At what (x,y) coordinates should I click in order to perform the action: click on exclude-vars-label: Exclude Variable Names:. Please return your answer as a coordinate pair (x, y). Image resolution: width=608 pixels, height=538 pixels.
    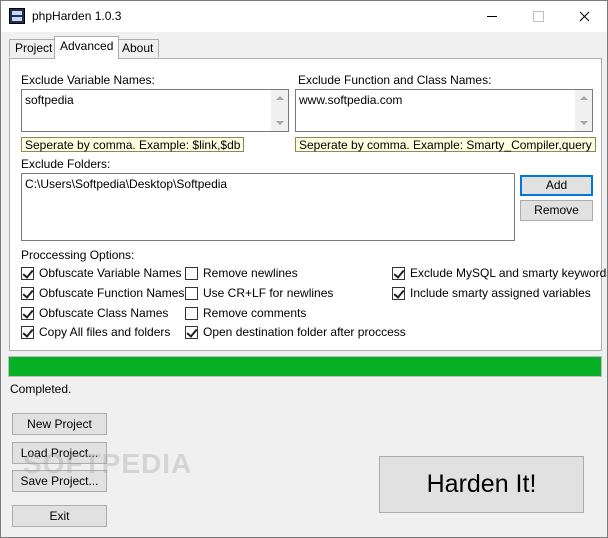
    Looking at the image, I should click on (88, 80).